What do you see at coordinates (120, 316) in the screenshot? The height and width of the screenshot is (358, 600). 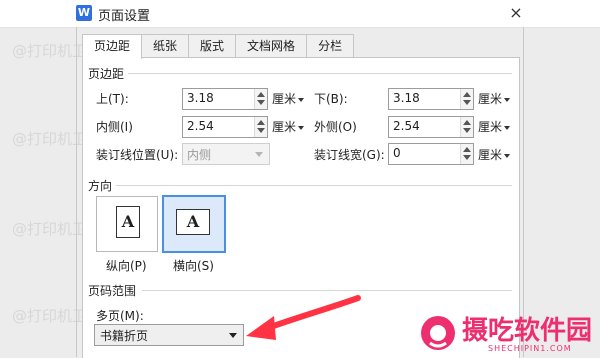 I see `multiple-pages-label: 多页(M):` at bounding box center [120, 316].